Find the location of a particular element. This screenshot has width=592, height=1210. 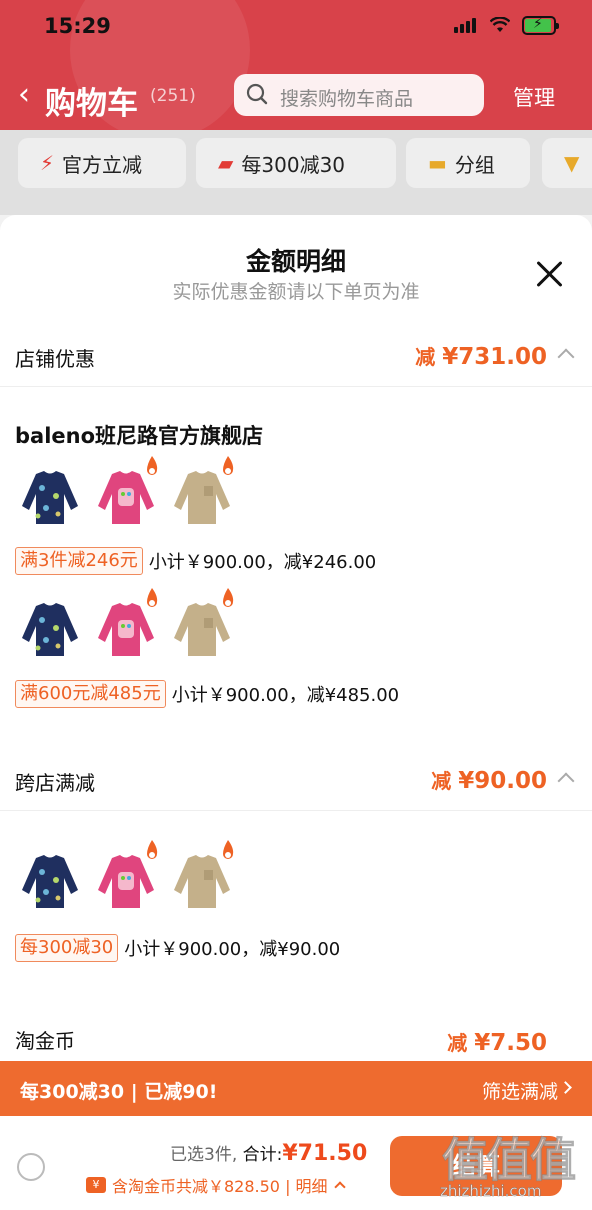

filter-full-reduction-link: 筛选满减 is located at coordinates (520, 1090).